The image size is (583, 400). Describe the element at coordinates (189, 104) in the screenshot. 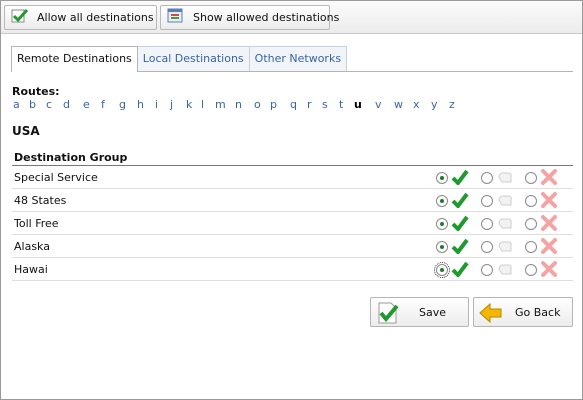

I see `route-letter-k: k` at that location.